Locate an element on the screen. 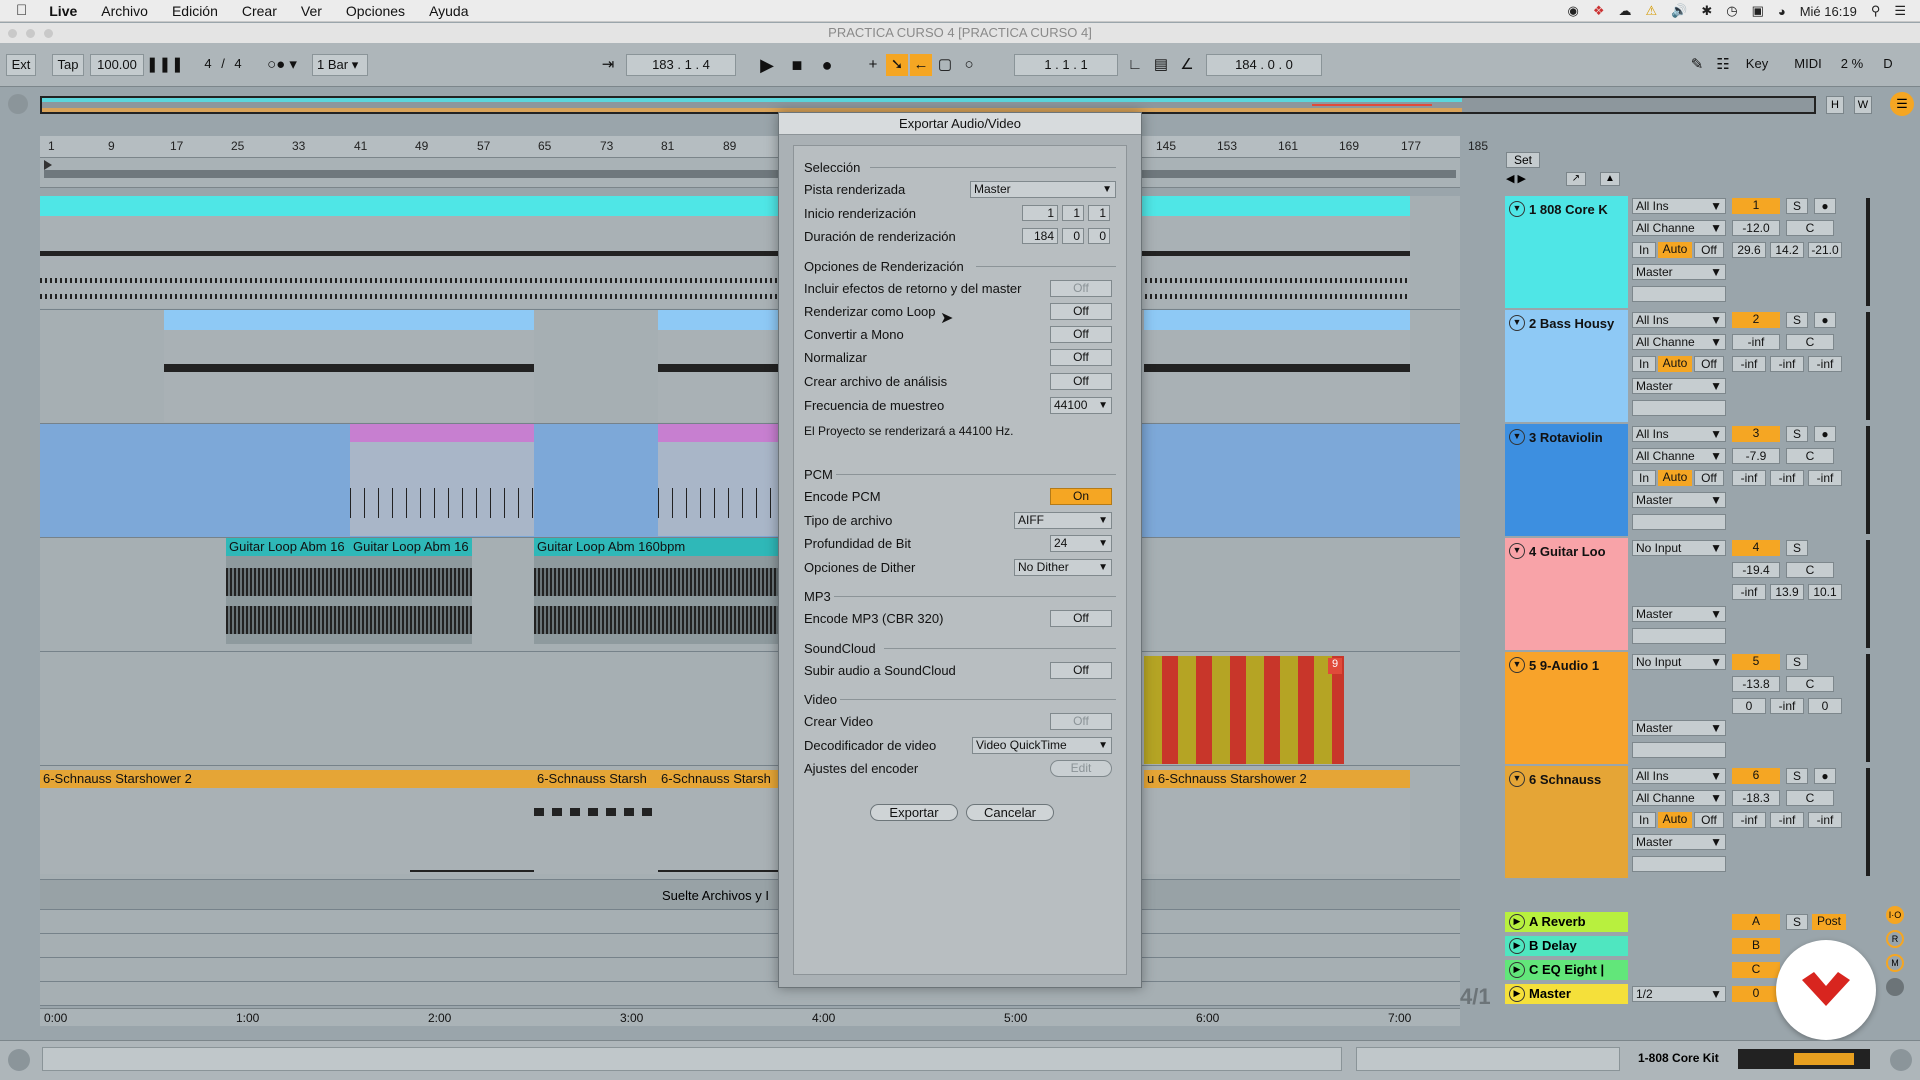  tap-tempo-button: Tap is located at coordinates (68, 65).